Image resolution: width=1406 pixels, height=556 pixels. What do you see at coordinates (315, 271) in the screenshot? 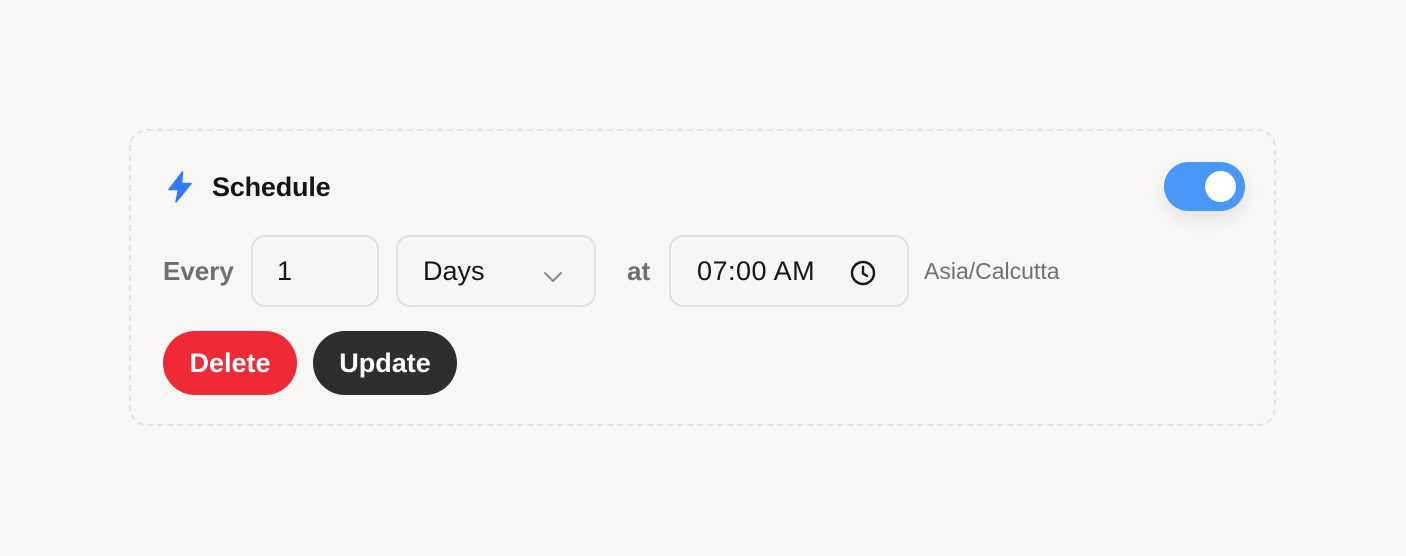
I see `interval-input: 1` at bounding box center [315, 271].